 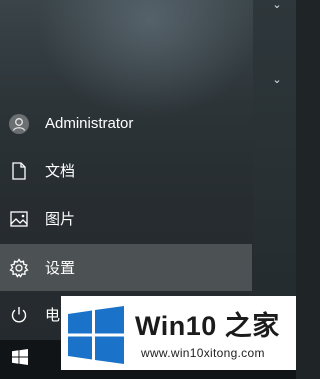 I want to click on user-avatar-icon, so click(x=19, y=123).